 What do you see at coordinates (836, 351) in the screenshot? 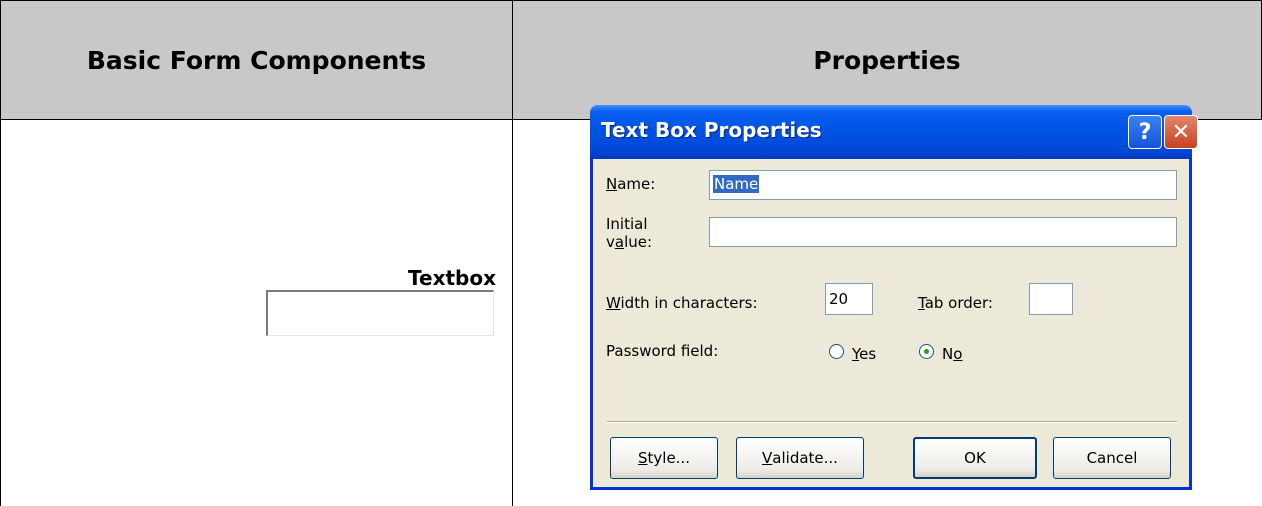
I see `password-yes-radio` at bounding box center [836, 351].